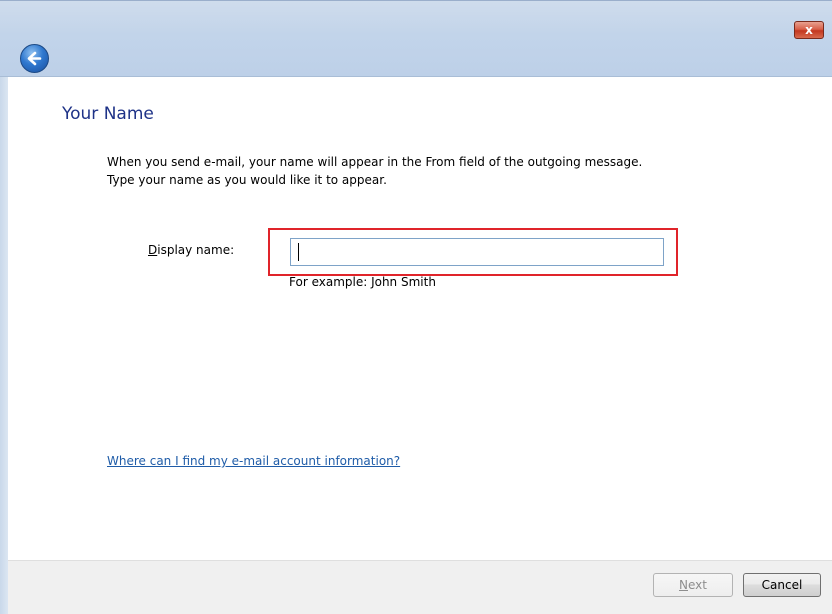 The image size is (832, 614). I want to click on next-button: Next, so click(693, 585).